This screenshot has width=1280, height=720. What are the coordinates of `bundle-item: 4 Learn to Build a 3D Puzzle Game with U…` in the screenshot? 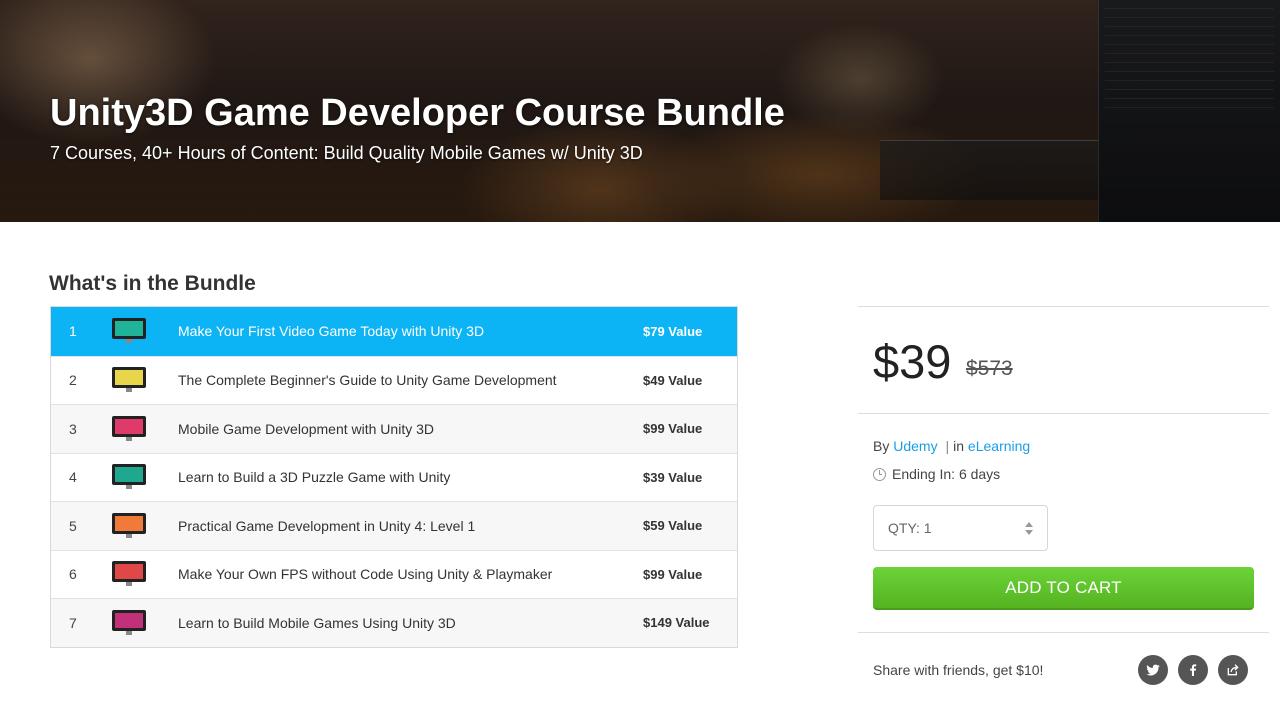 It's located at (394, 476).